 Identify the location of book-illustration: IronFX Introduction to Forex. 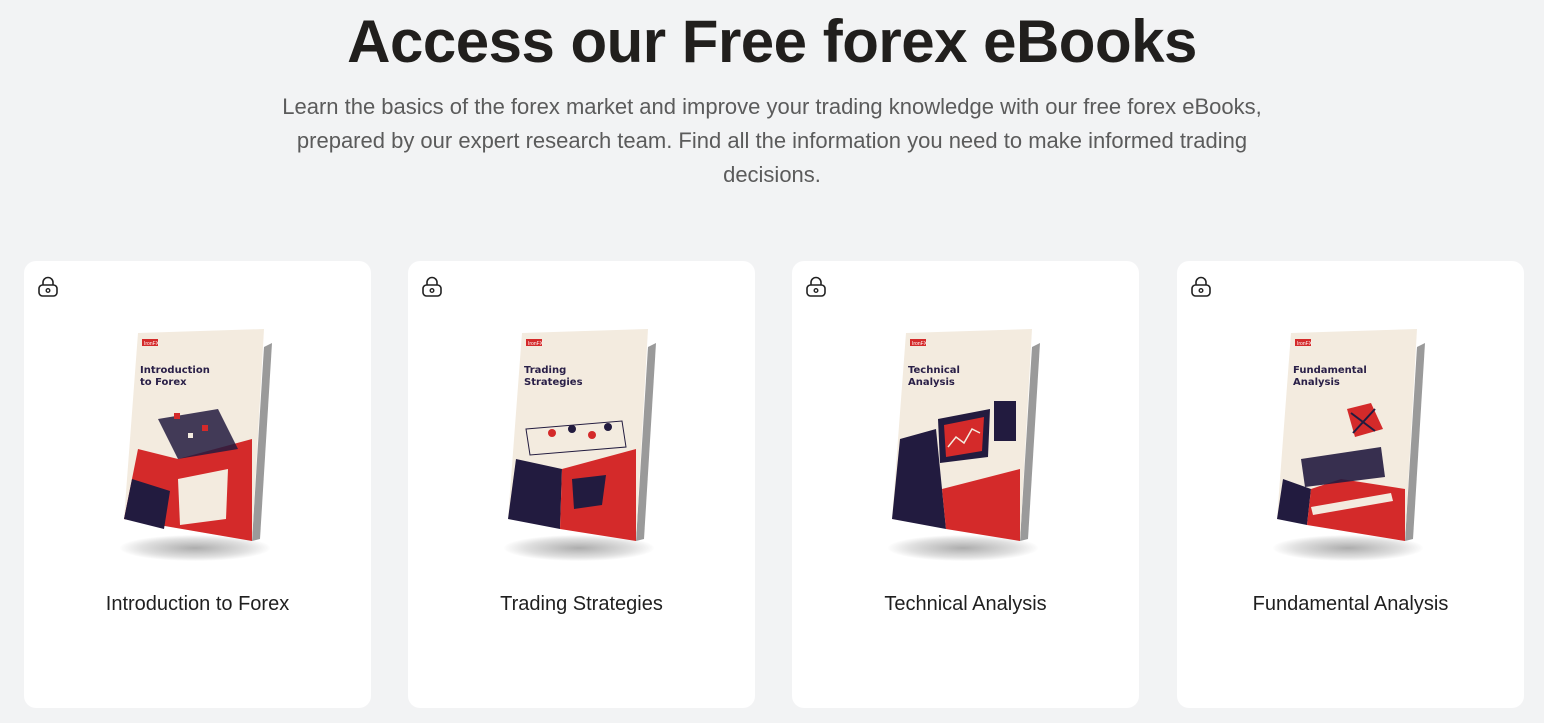
(198, 435).